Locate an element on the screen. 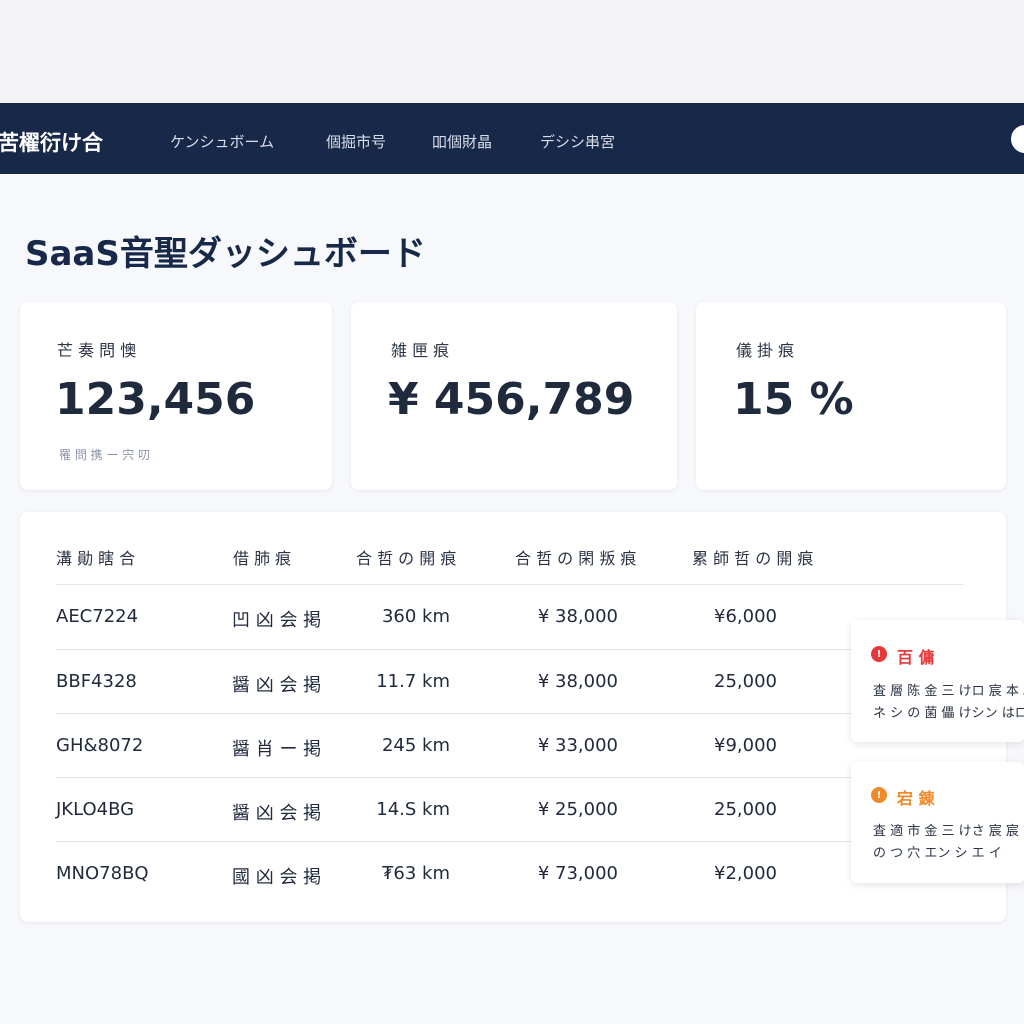  nav-link-4: デシシ串宮 is located at coordinates (577, 141).